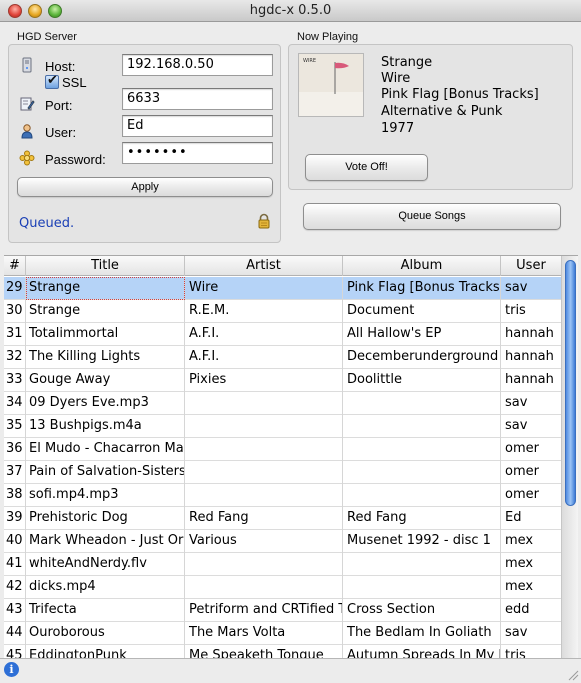 This screenshot has width=581, height=683. What do you see at coordinates (60, 66) in the screenshot?
I see `host-label: Host:` at bounding box center [60, 66].